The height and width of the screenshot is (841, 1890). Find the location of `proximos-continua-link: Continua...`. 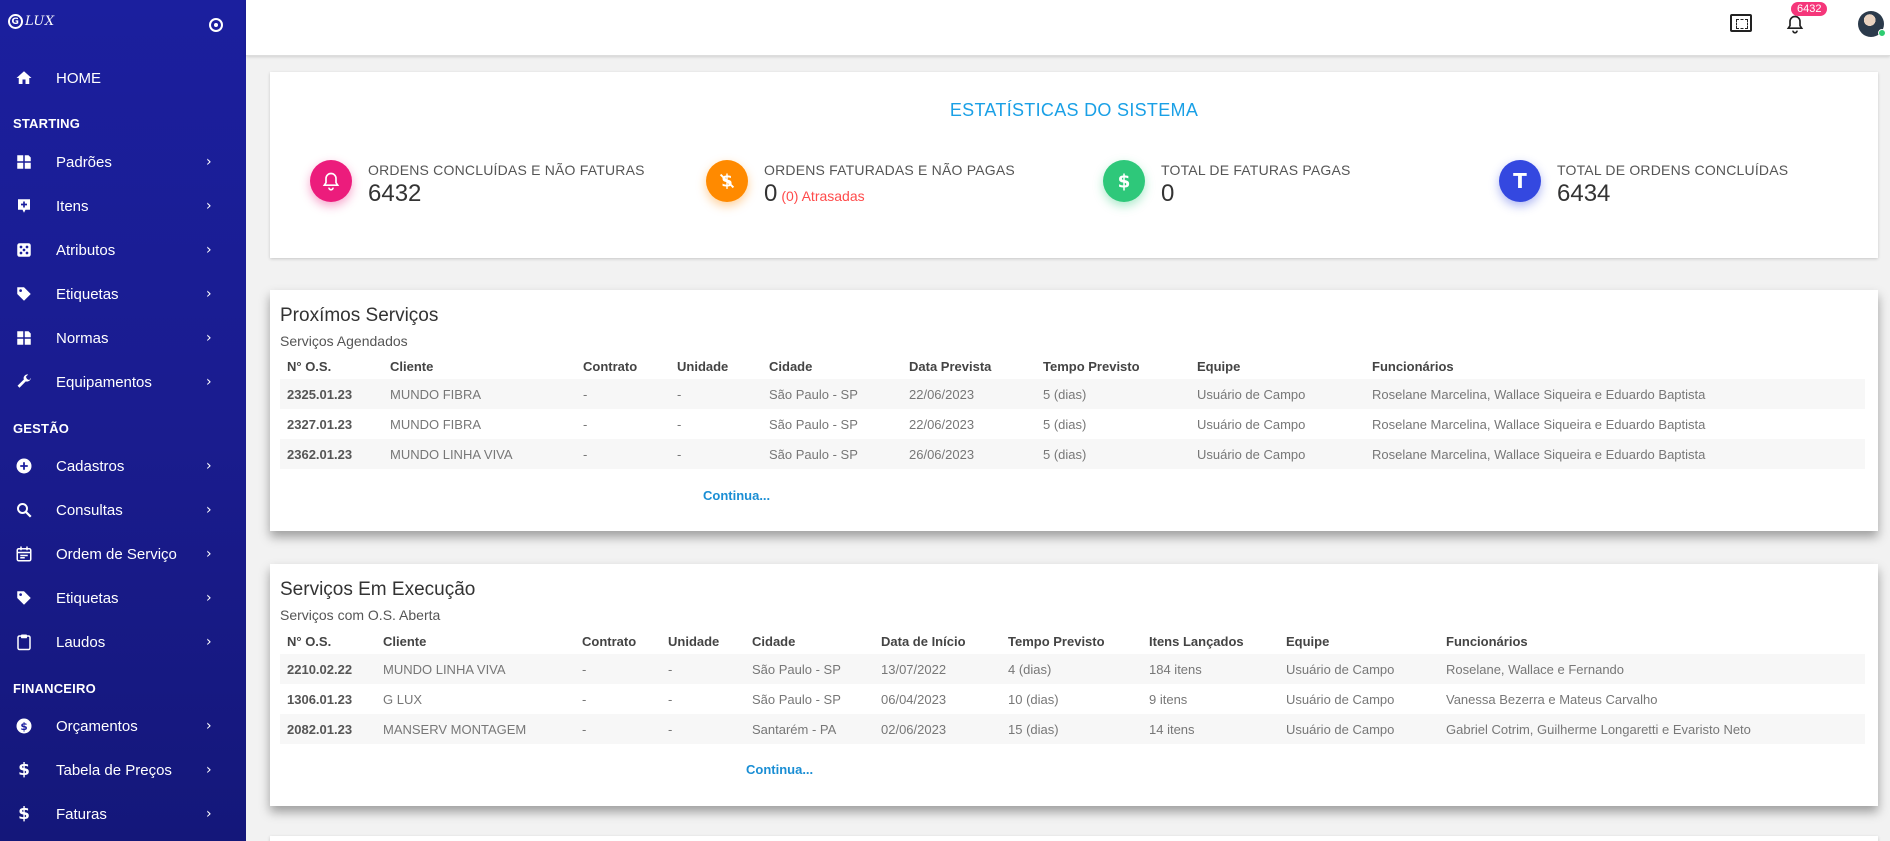

proximos-continua-link: Continua... is located at coordinates (736, 495).